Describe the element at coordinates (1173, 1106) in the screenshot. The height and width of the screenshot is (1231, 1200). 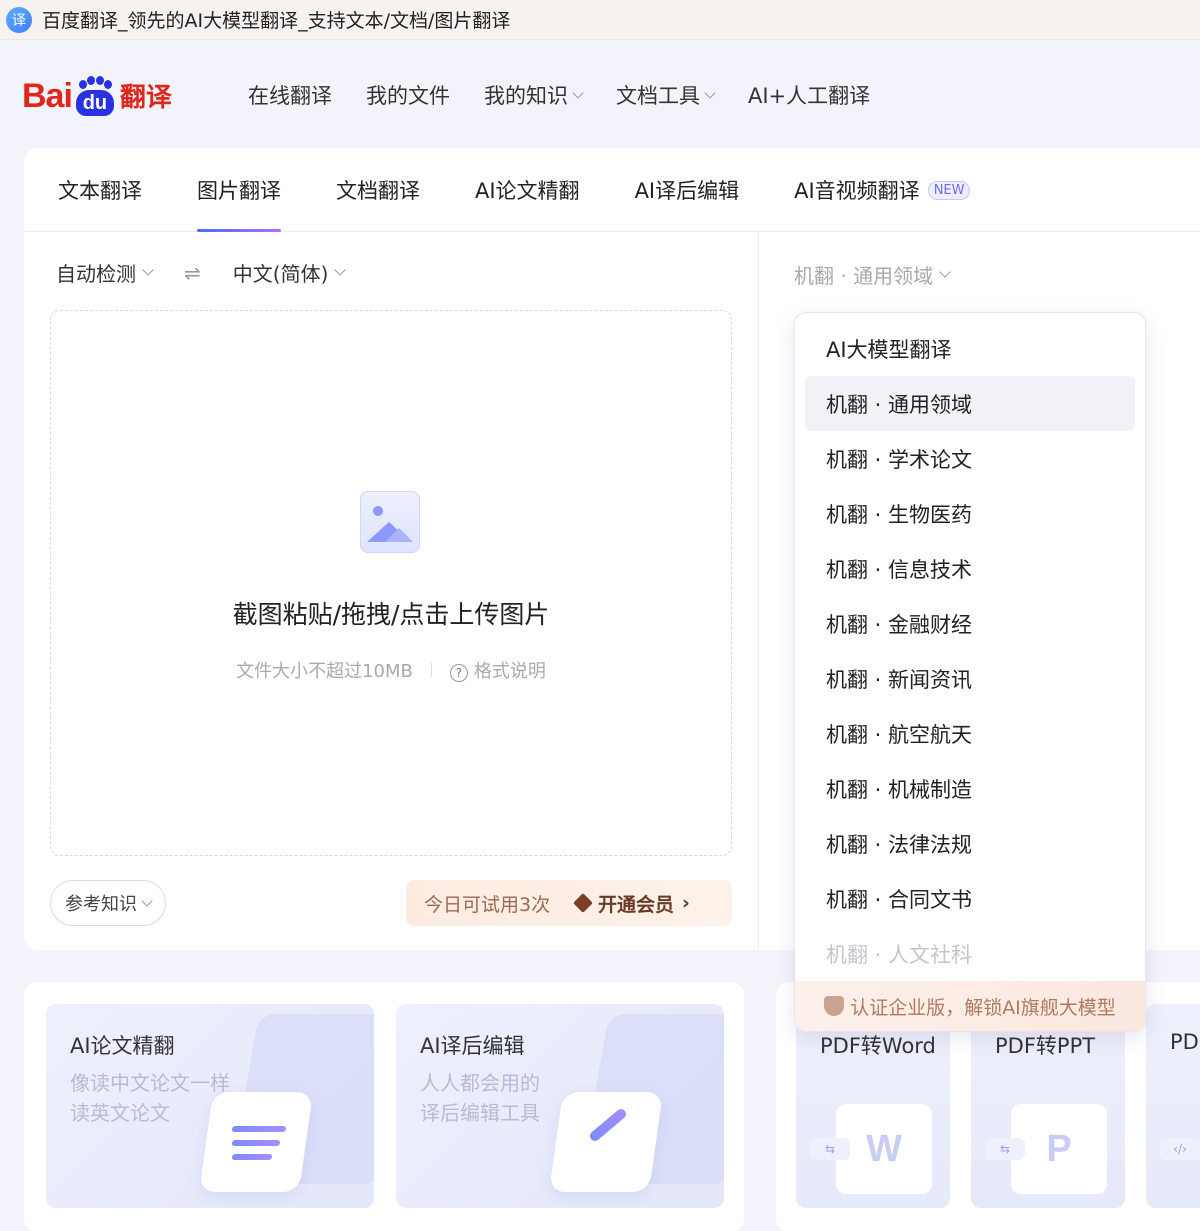
I see `tool-pdf-other: PD ‹/›` at that location.